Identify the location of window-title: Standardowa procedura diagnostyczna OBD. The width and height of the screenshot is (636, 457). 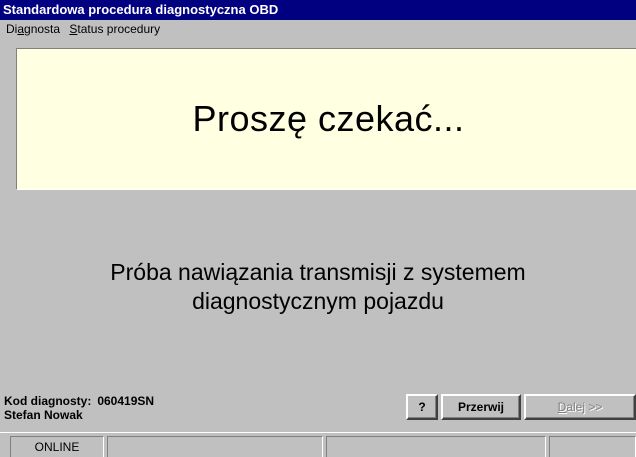
(141, 9).